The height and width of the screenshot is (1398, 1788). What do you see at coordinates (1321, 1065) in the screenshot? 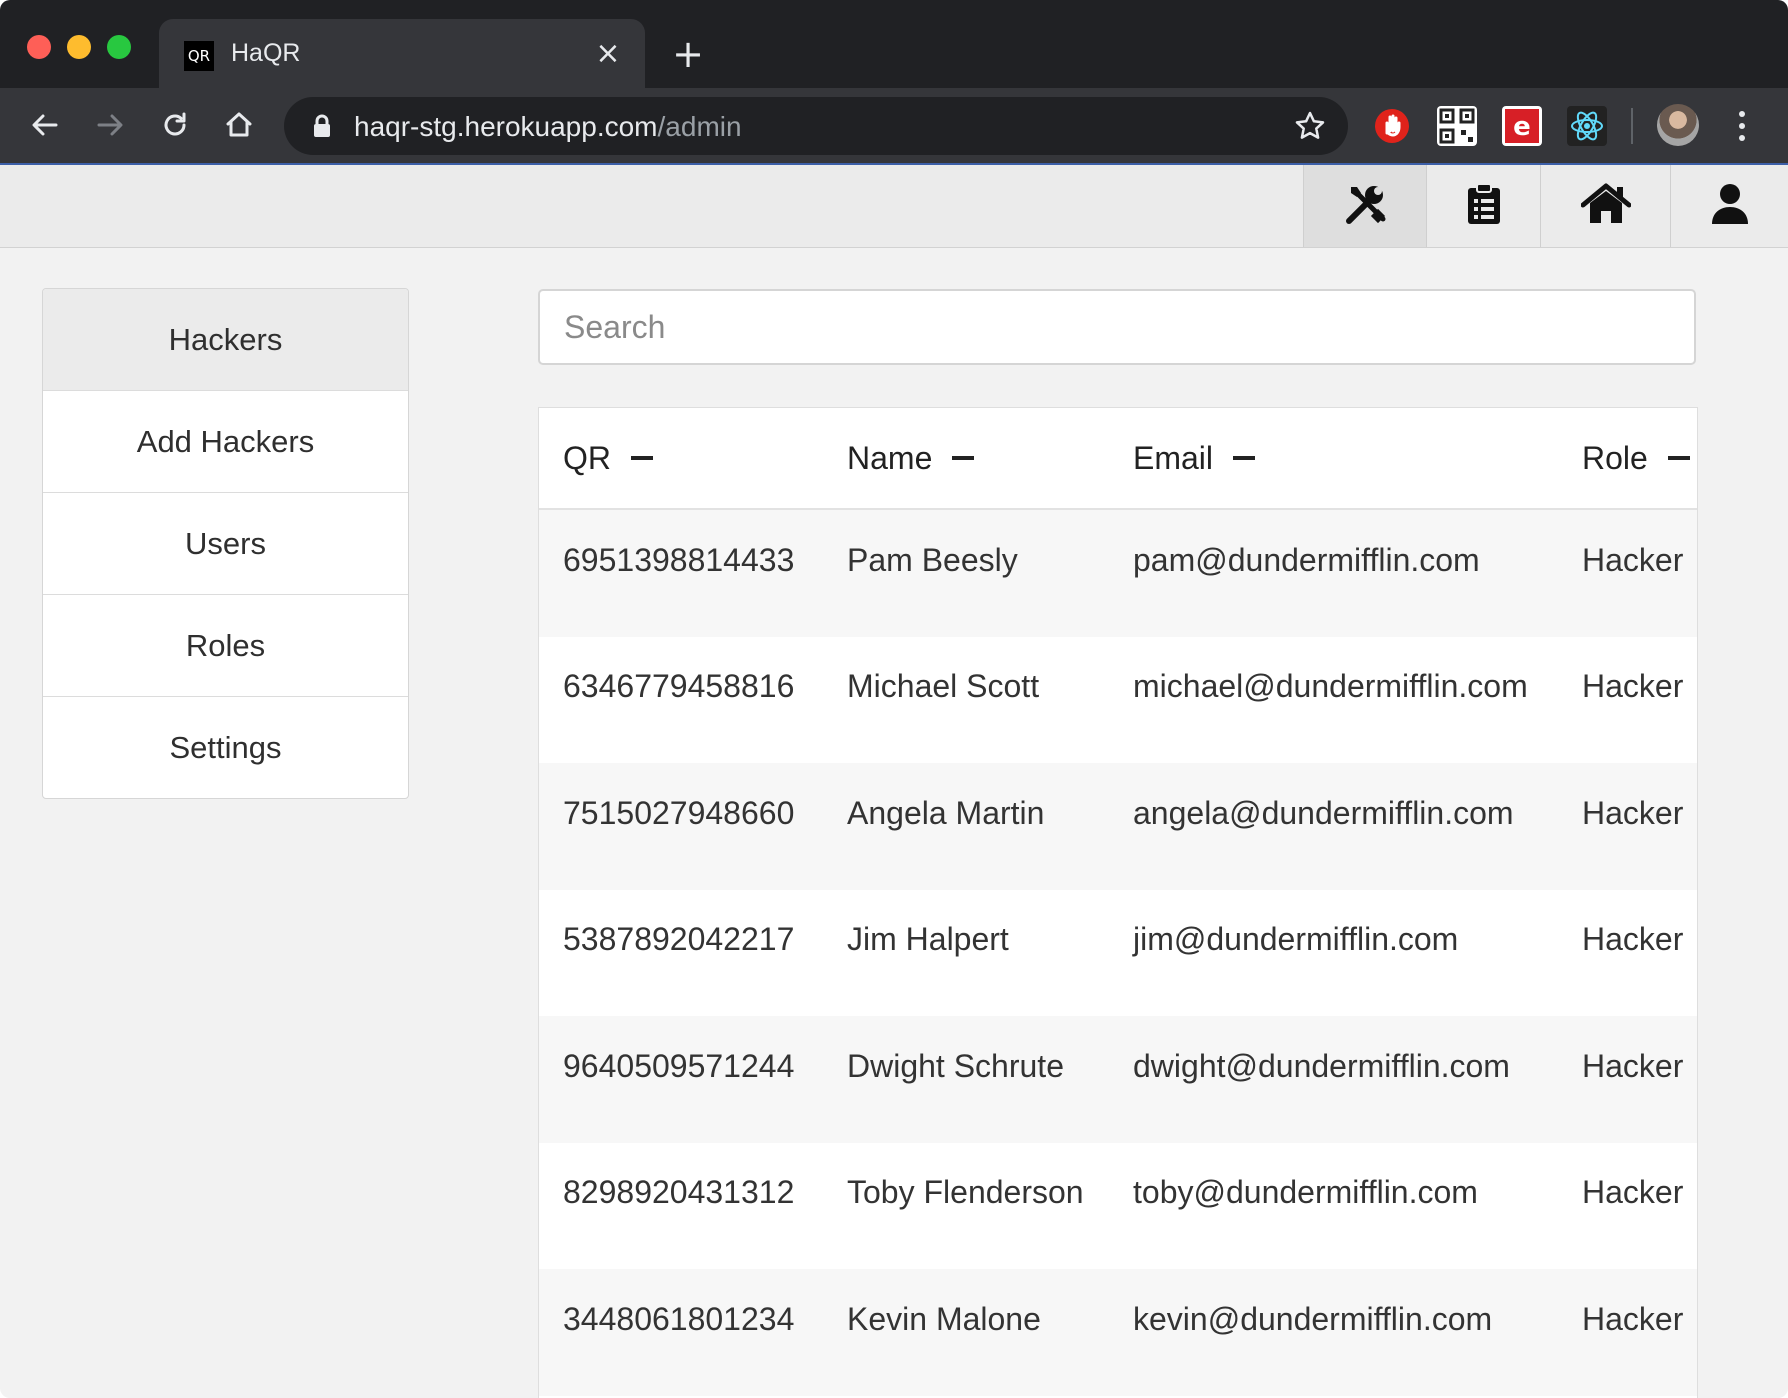
I see `cell-email: dwight@dundermifflin.com` at bounding box center [1321, 1065].